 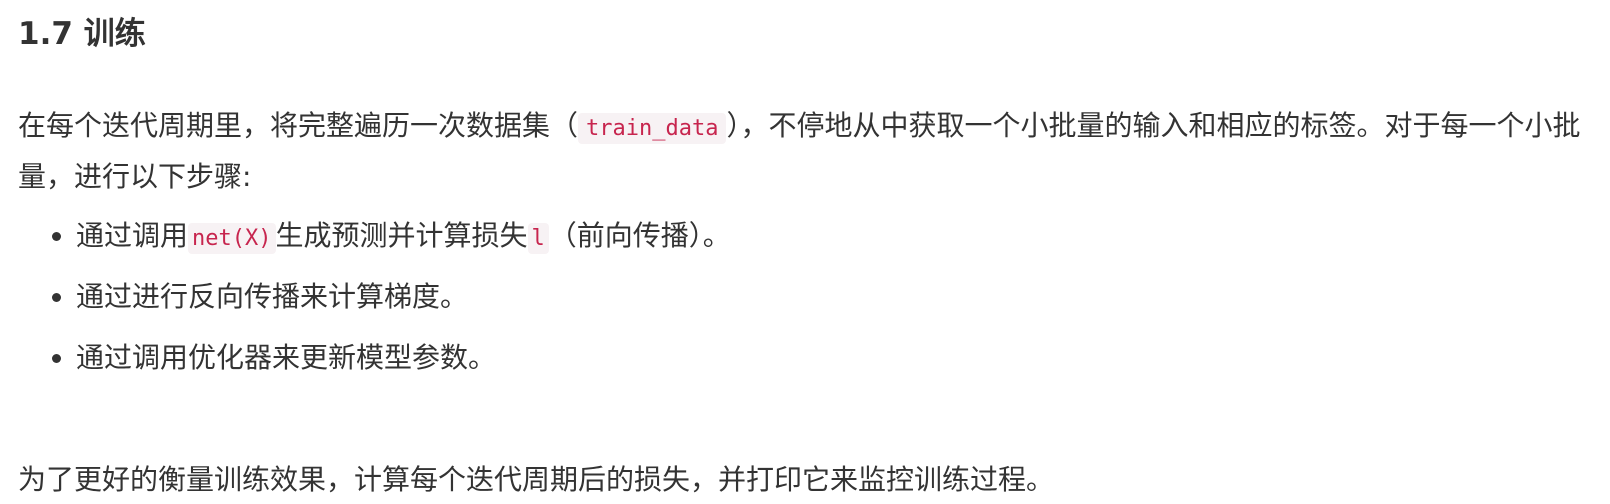 I want to click on step-1-text-before: 通过调用, so click(x=132, y=235).